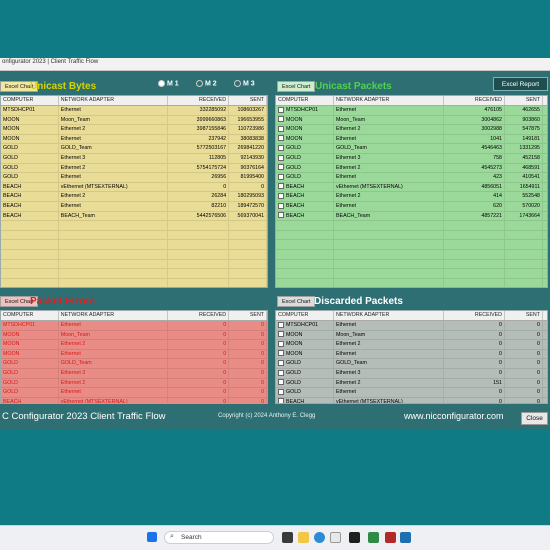 The width and height of the screenshot is (550, 550). Describe the element at coordinates (134, 149) in the screenshot. I see `table-row: GOLD GOLD_Team 5772503167 269841220` at that location.